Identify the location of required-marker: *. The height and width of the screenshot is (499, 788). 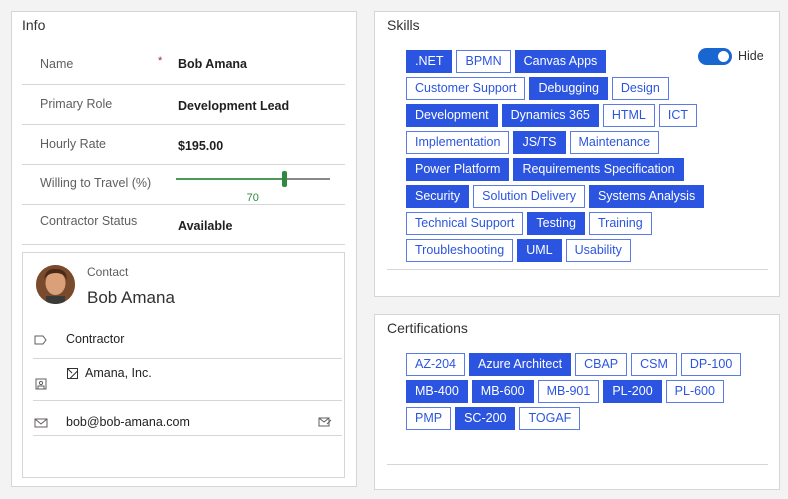
(160, 61).